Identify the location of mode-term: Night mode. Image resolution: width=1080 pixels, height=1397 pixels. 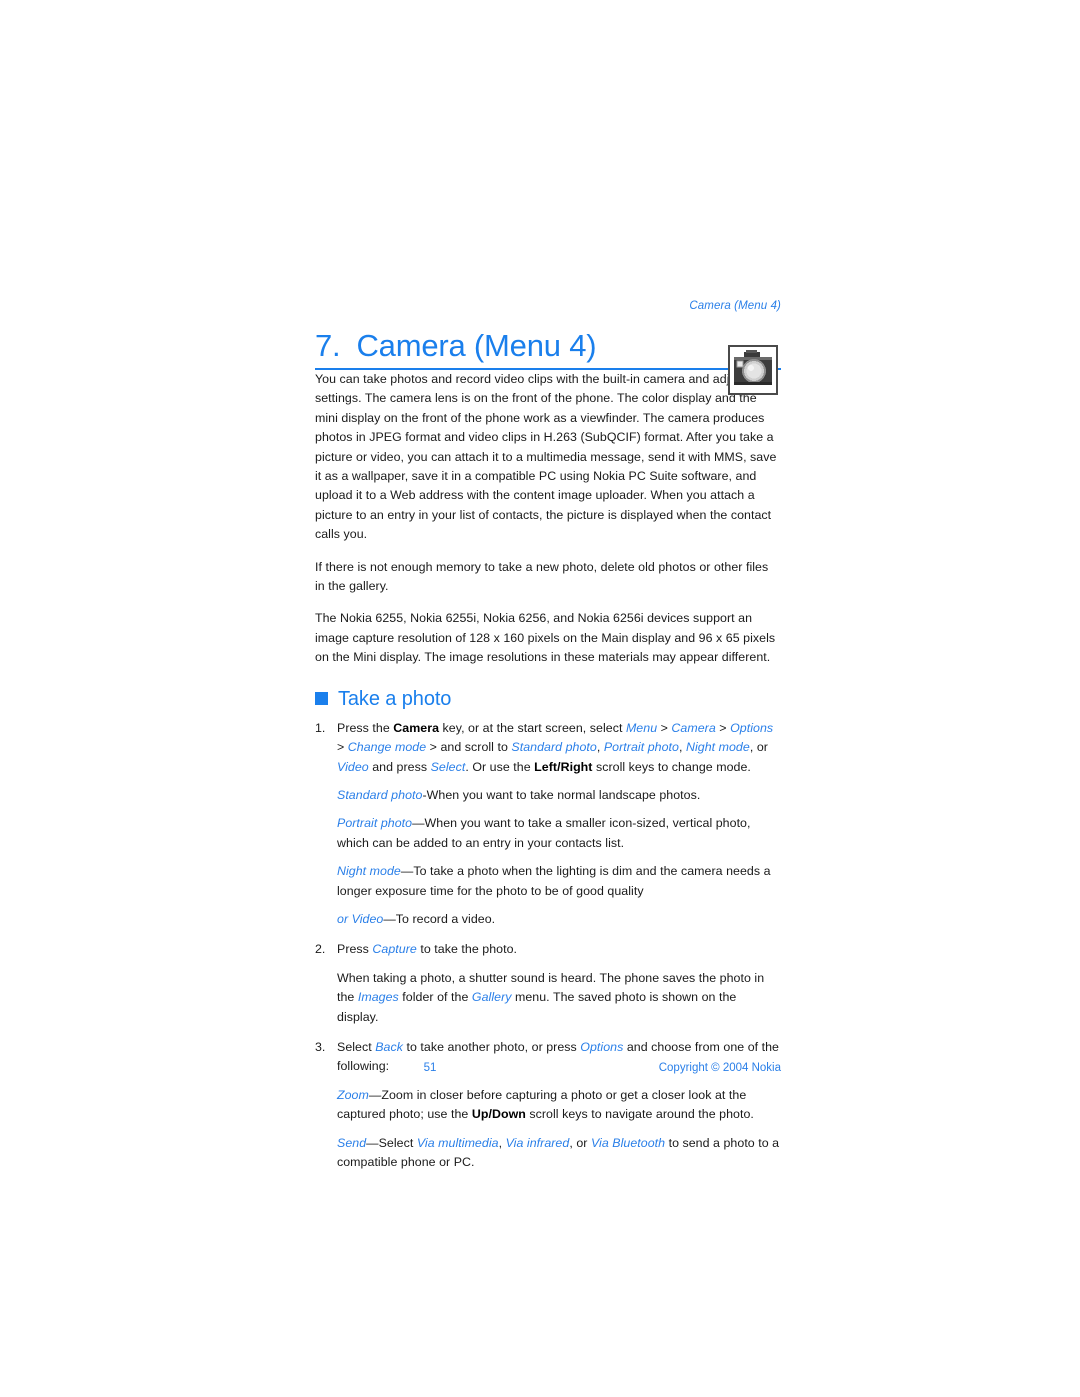
(369, 871).